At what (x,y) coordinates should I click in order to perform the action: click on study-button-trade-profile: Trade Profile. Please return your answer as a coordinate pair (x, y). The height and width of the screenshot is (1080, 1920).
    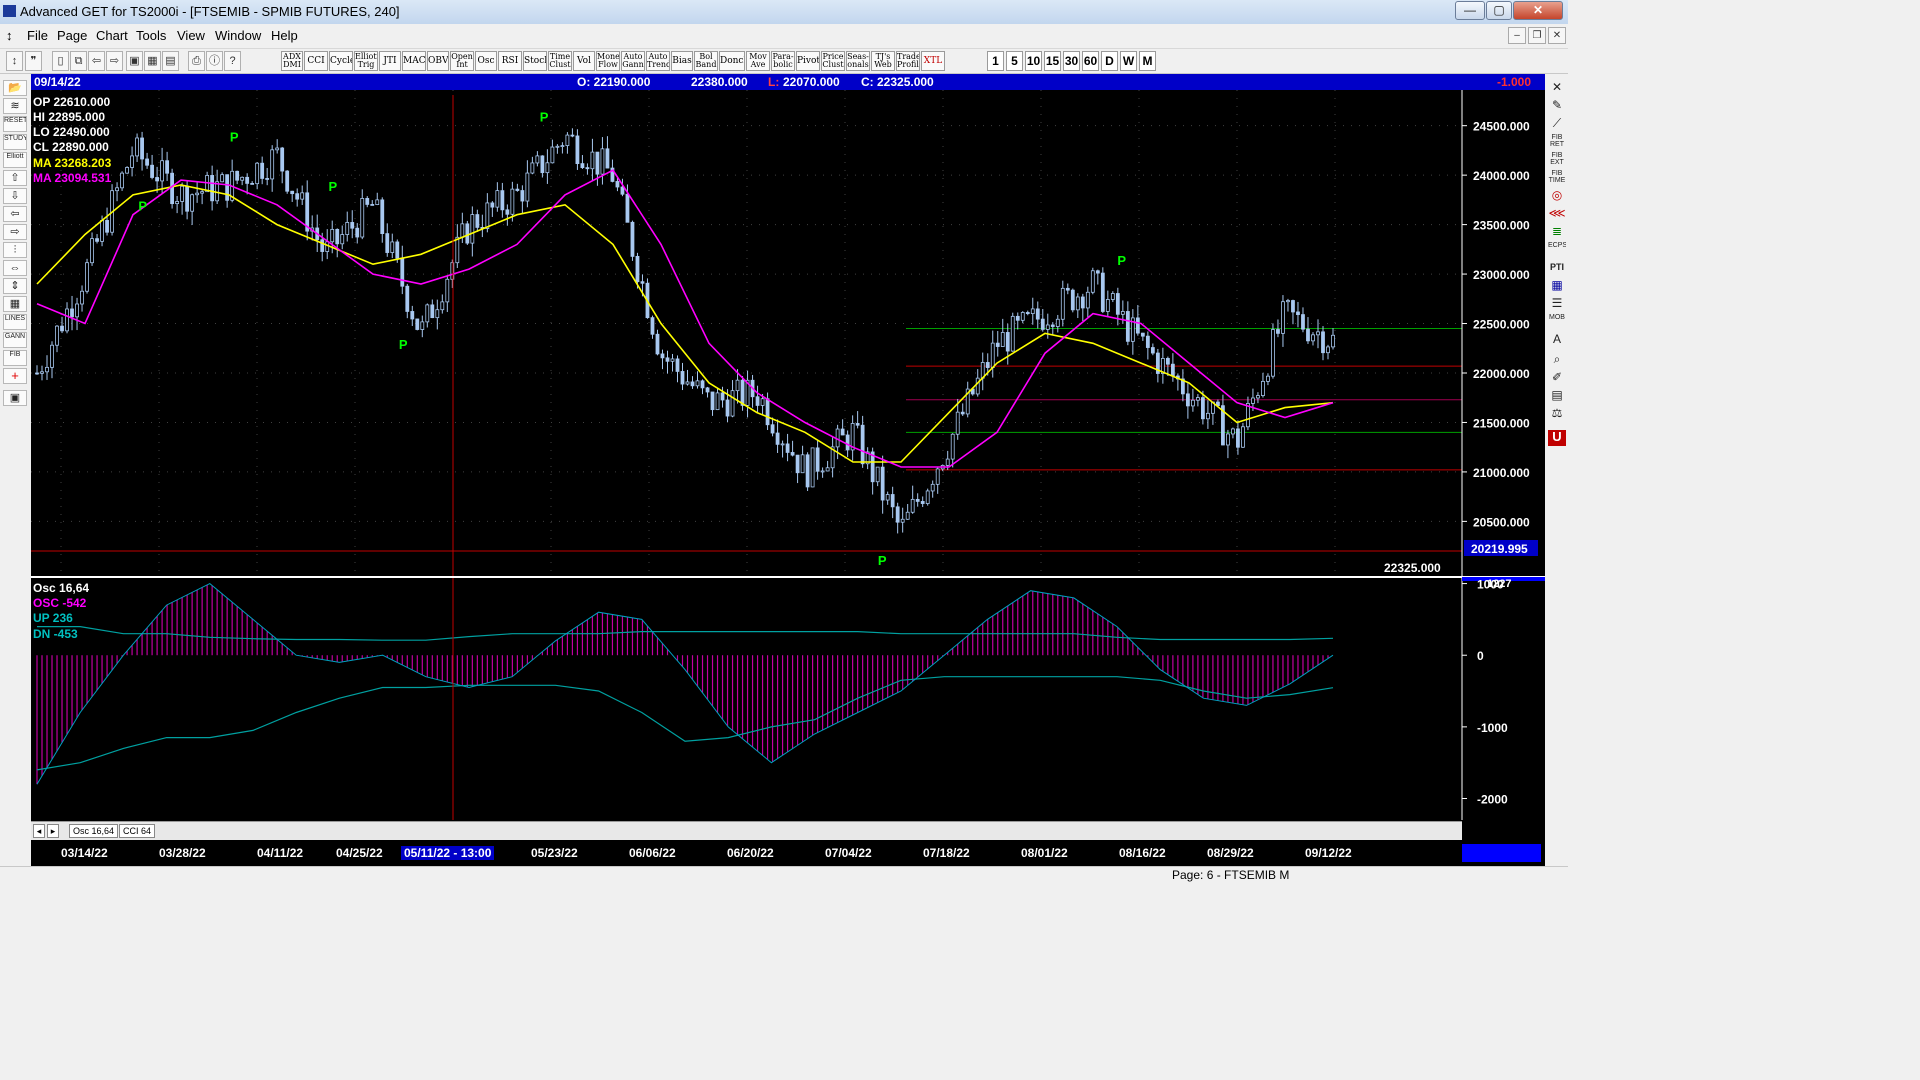
    Looking at the image, I should click on (908, 61).